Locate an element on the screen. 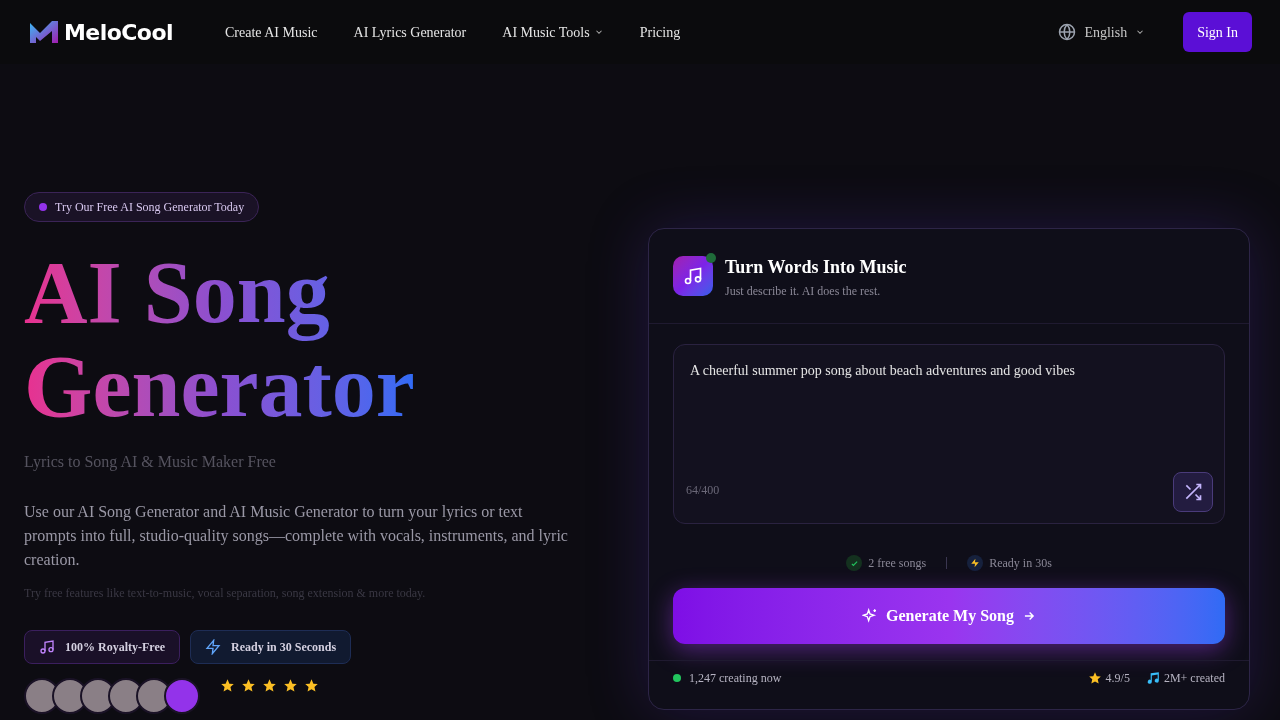 Image resolution: width=1280 pixels, height=720 pixels. prompt-field: A cheerful summer pop song about beach adventures and good vibes 64/400 is located at coordinates (949, 434).